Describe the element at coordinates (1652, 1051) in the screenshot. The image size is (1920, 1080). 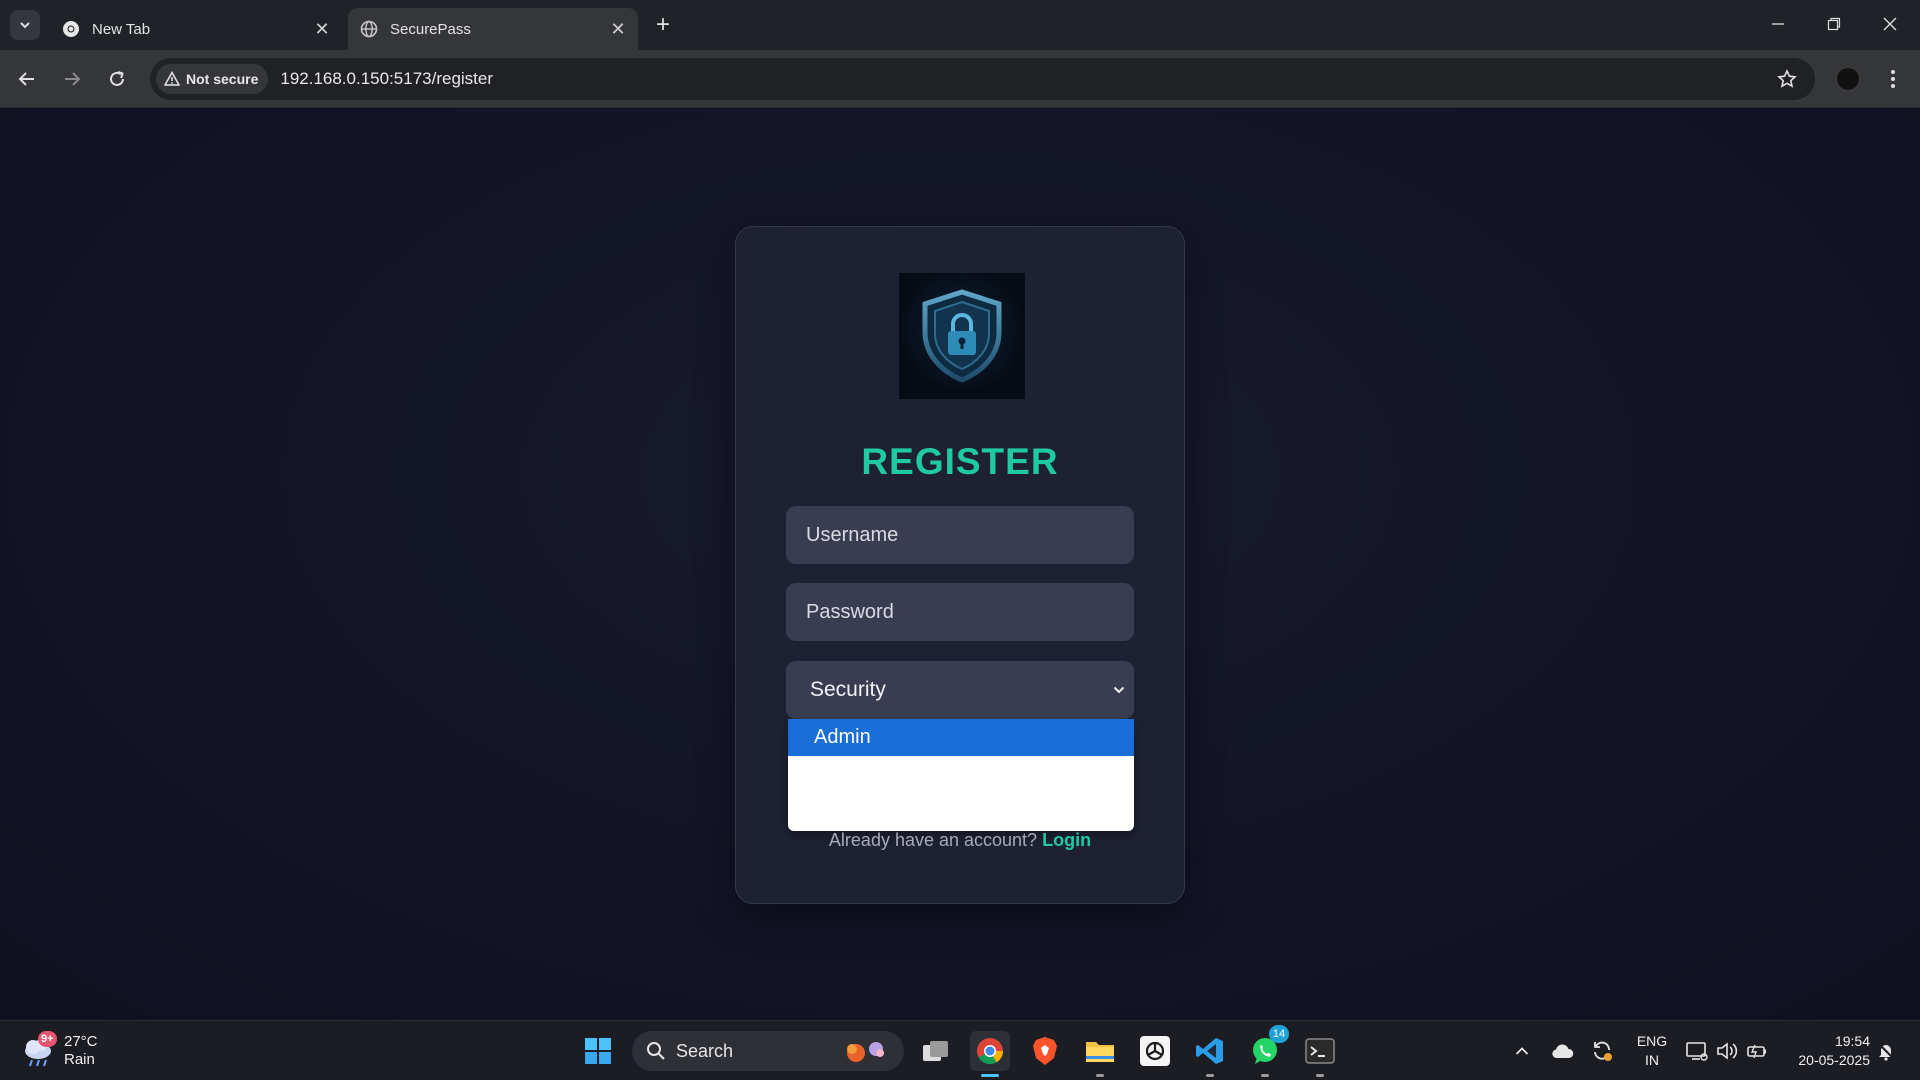
I see `language-indicator: ENG IN` at that location.